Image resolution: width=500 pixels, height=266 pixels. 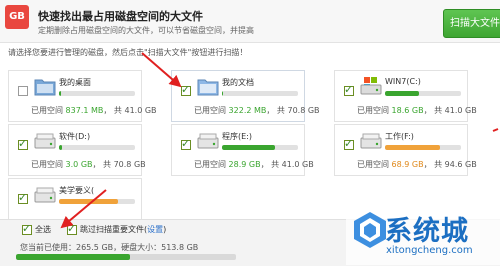 I want to click on disk-name: 我的桌面, so click(x=75, y=82).